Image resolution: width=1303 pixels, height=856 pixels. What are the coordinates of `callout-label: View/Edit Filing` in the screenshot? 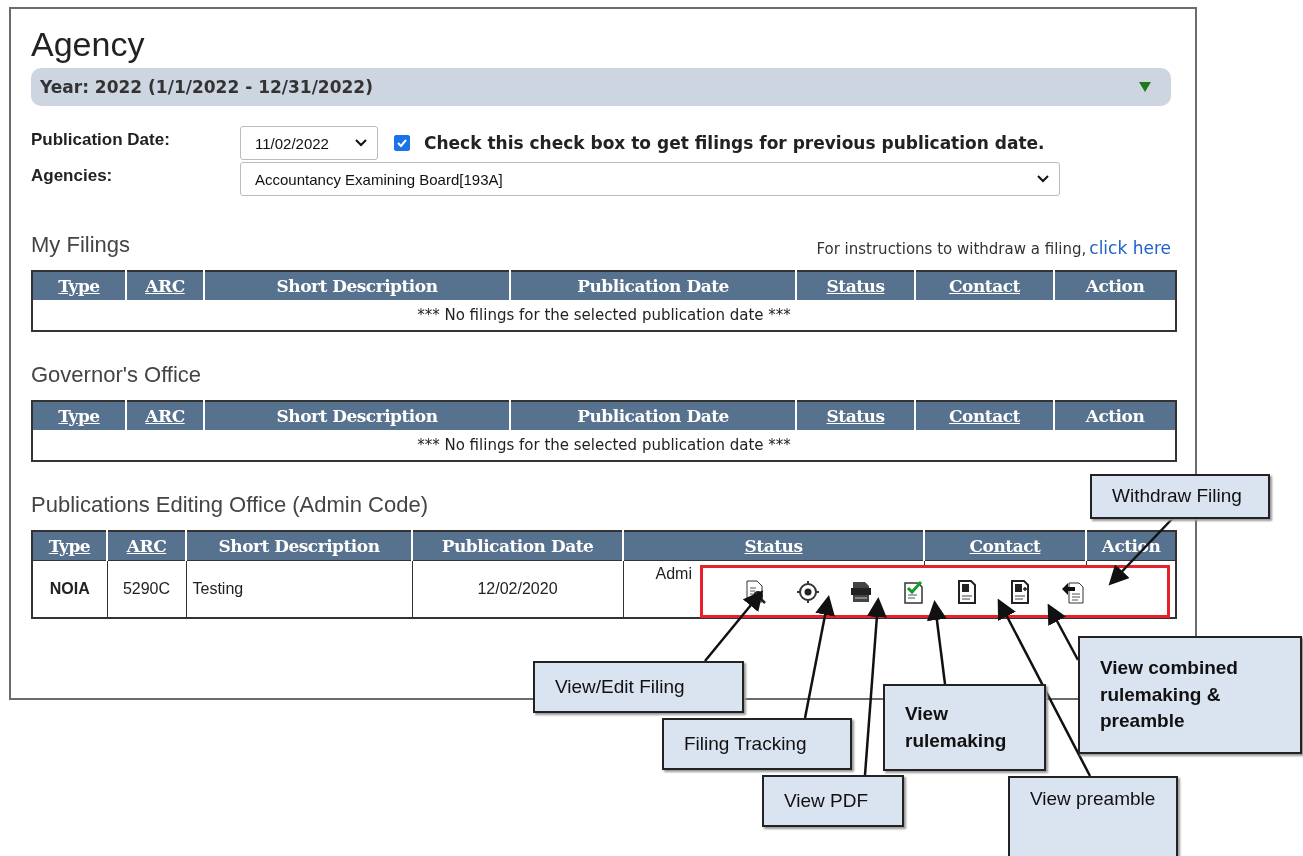 It's located at (638, 687).